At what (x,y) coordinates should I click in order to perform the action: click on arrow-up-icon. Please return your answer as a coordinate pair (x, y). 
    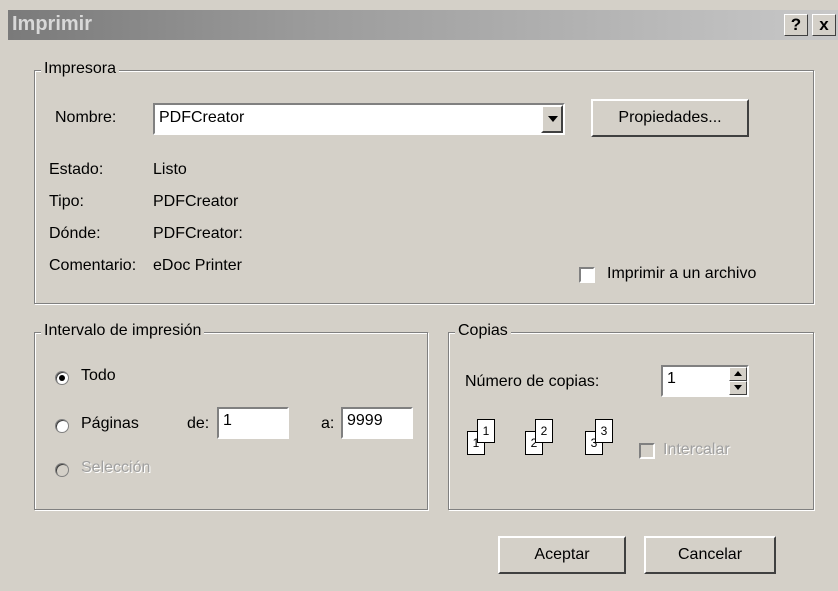
    Looking at the image, I should click on (738, 373).